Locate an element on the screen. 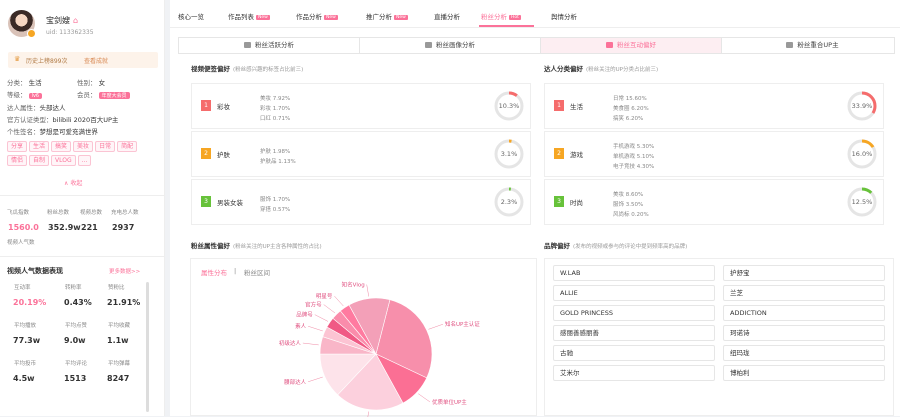  brand-item: ADDICTION is located at coordinates (804, 313).